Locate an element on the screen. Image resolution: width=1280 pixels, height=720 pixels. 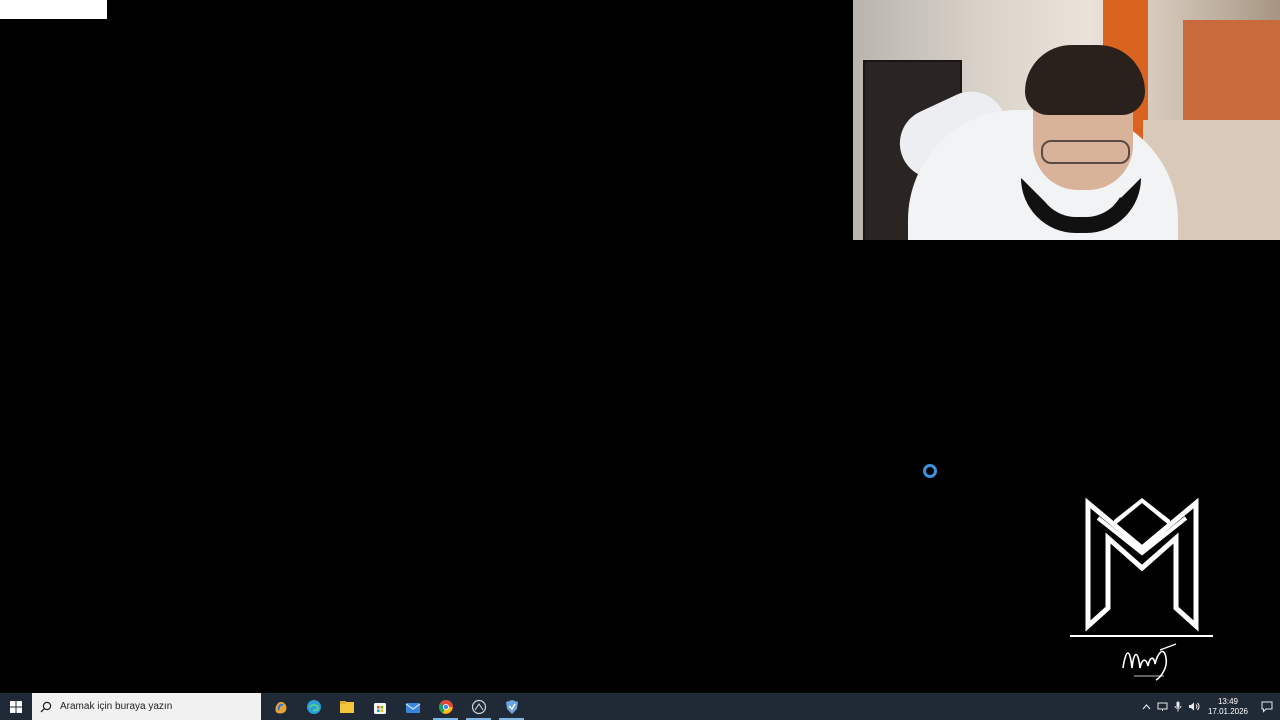
logo-divider is located at coordinates (1141, 636).